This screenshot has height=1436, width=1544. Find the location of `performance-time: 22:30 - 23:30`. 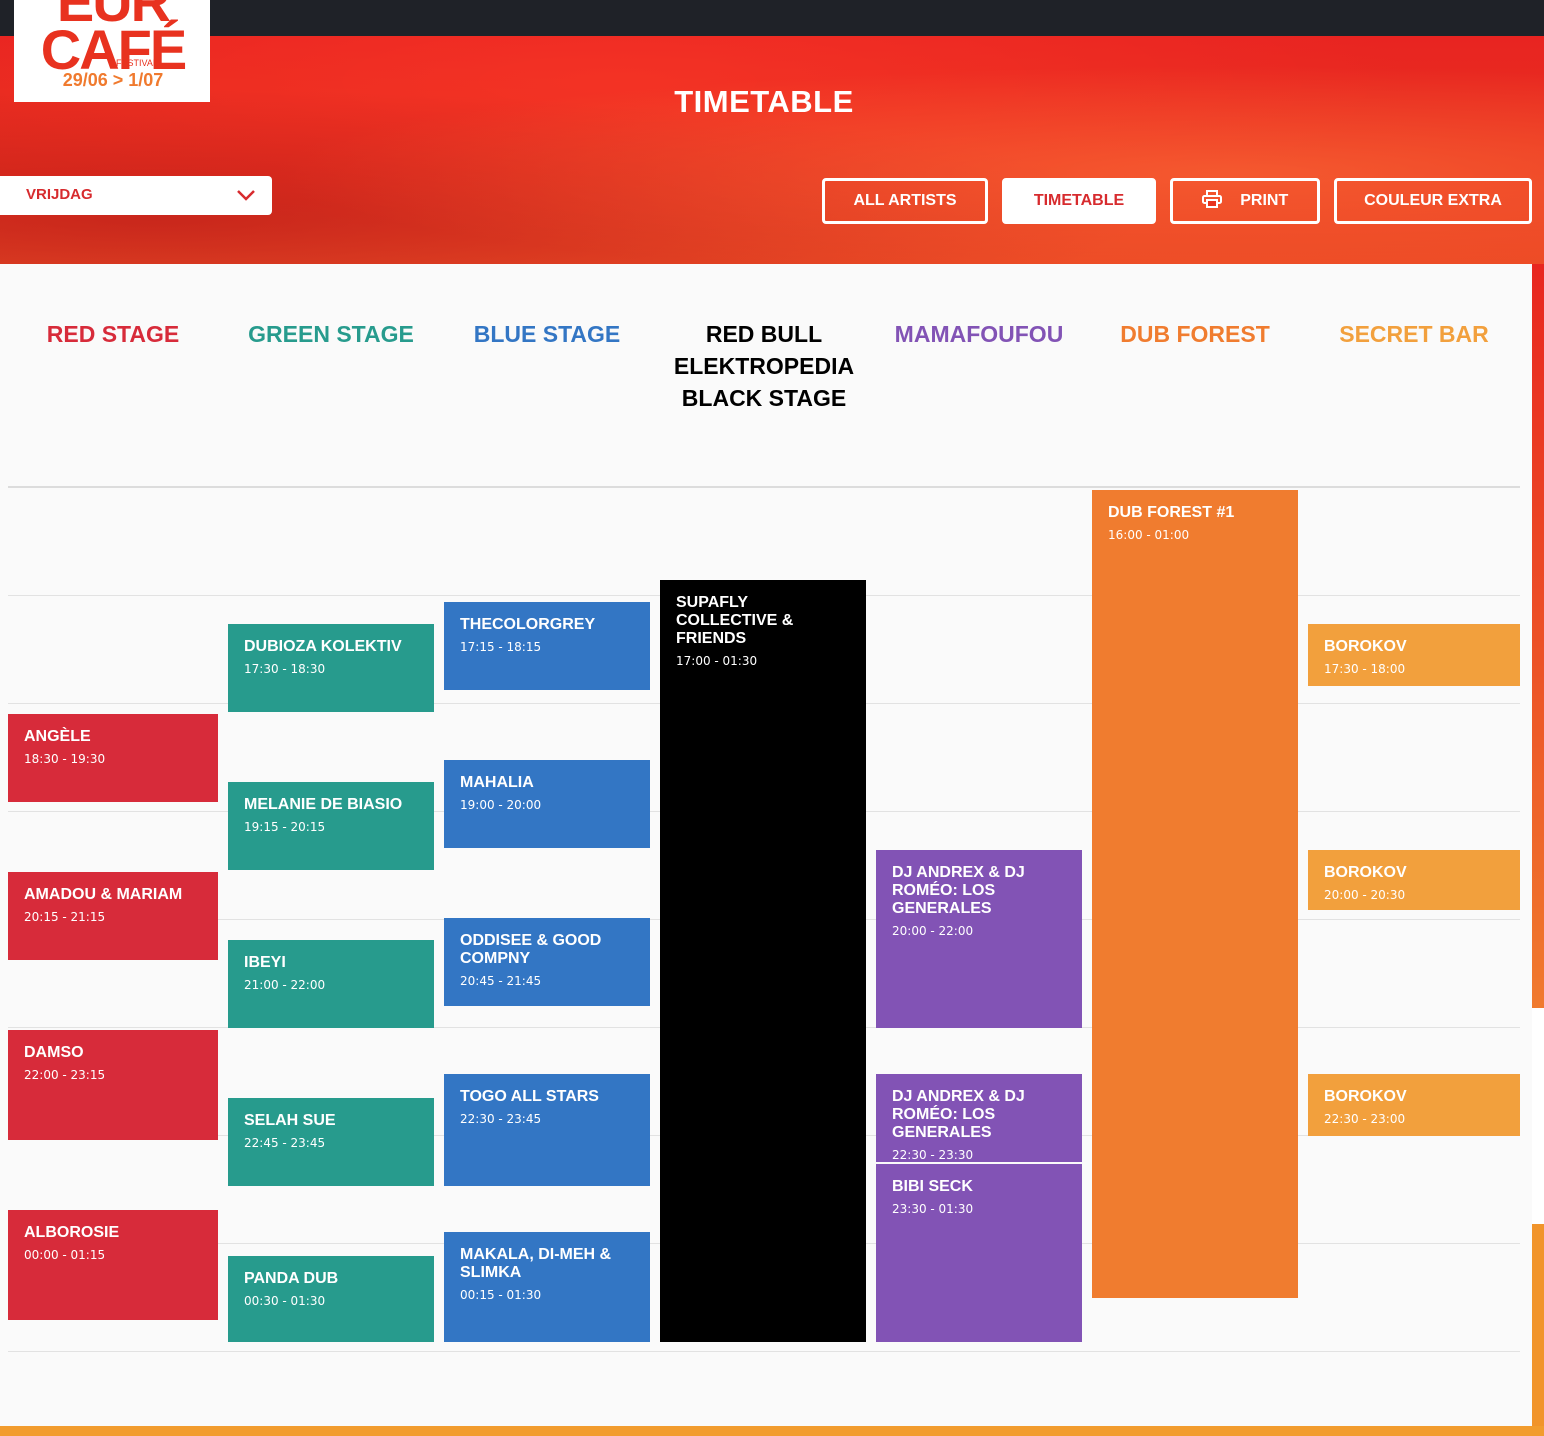

performance-time: 22:30 - 23:30 is located at coordinates (933, 1155).